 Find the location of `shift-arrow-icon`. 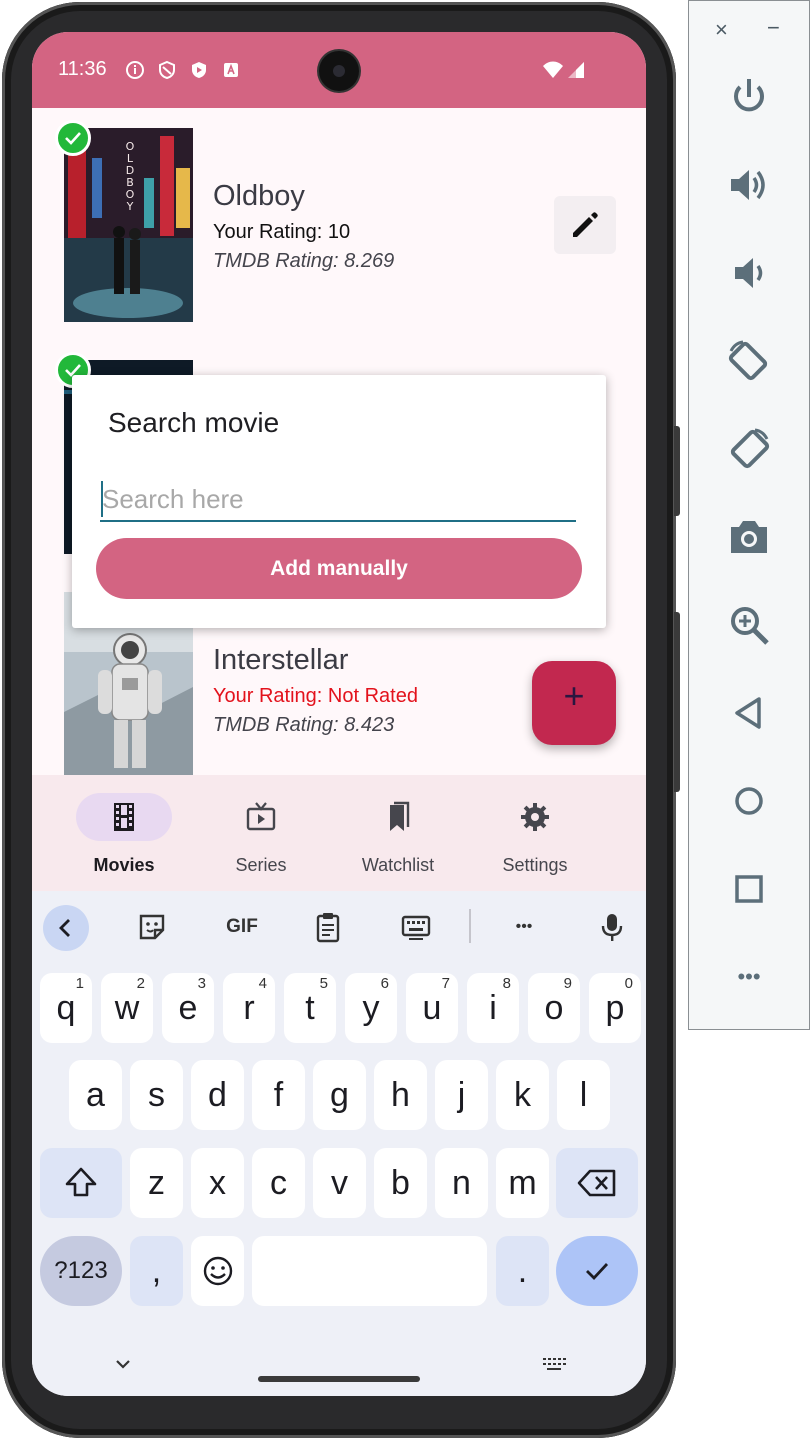

shift-arrow-icon is located at coordinates (81, 1182).